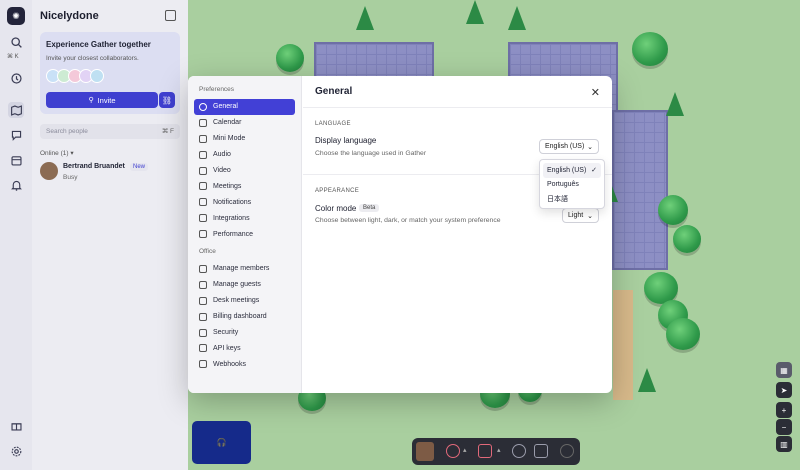 The width and height of the screenshot is (800, 470). I want to click on map-view-icon: ▥, so click(784, 444).